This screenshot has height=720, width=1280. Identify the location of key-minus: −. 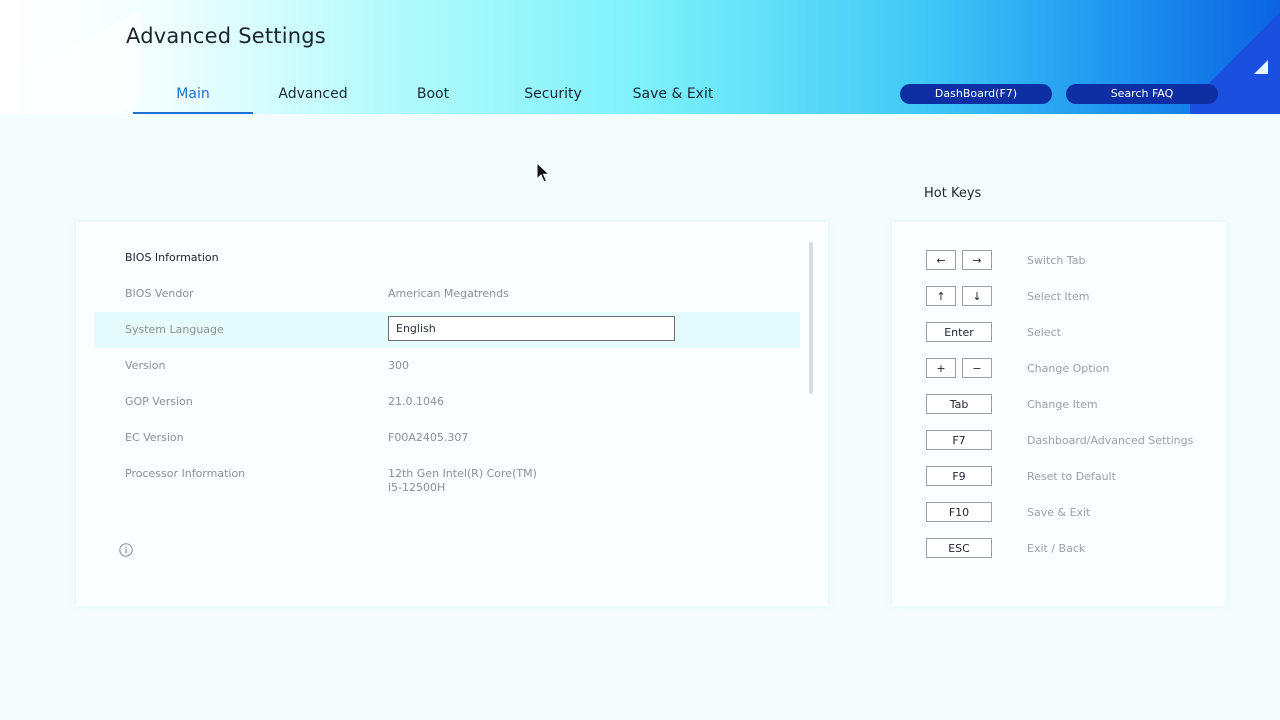
(977, 368).